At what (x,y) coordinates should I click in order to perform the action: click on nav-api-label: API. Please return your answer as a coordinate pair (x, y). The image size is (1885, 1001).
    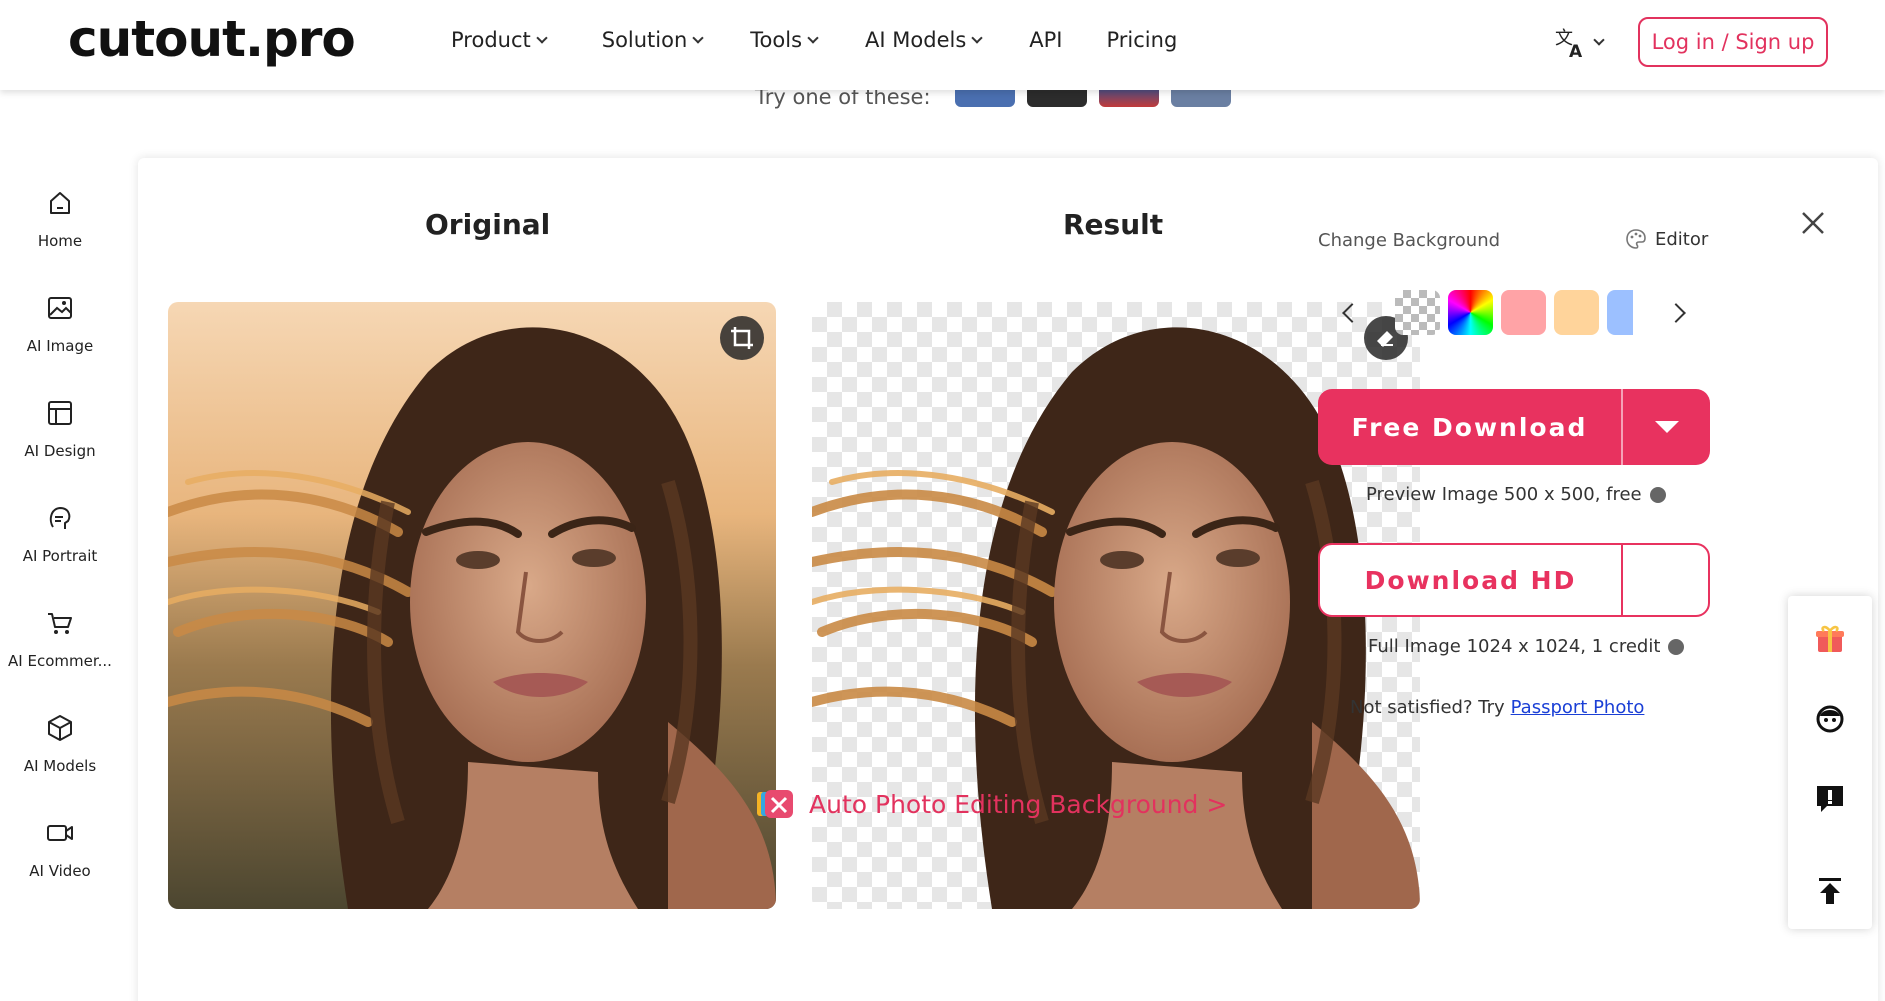
    Looking at the image, I should click on (1046, 40).